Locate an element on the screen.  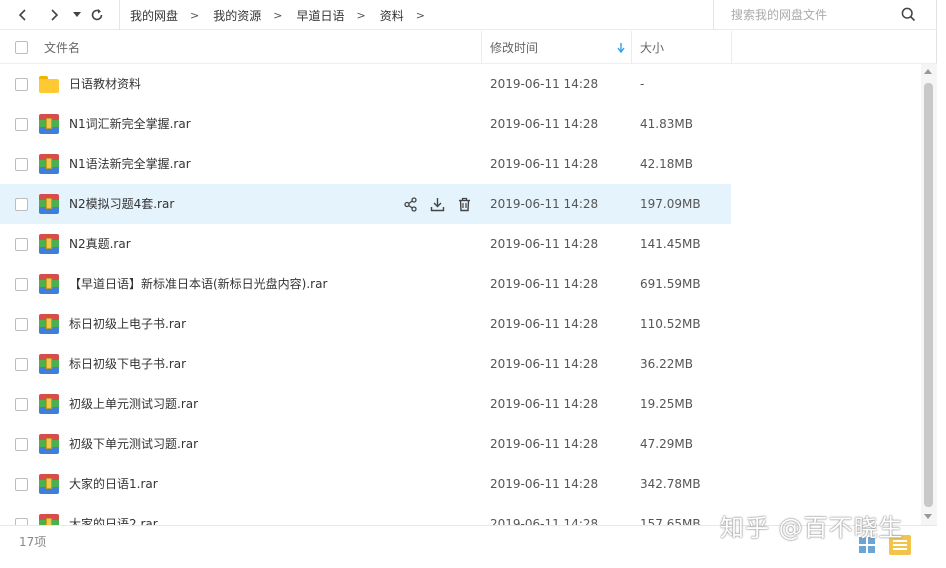
file-row: 标日初级上电子书.rar 2019-06-11 14:28 110.52MB is located at coordinates (365, 324).